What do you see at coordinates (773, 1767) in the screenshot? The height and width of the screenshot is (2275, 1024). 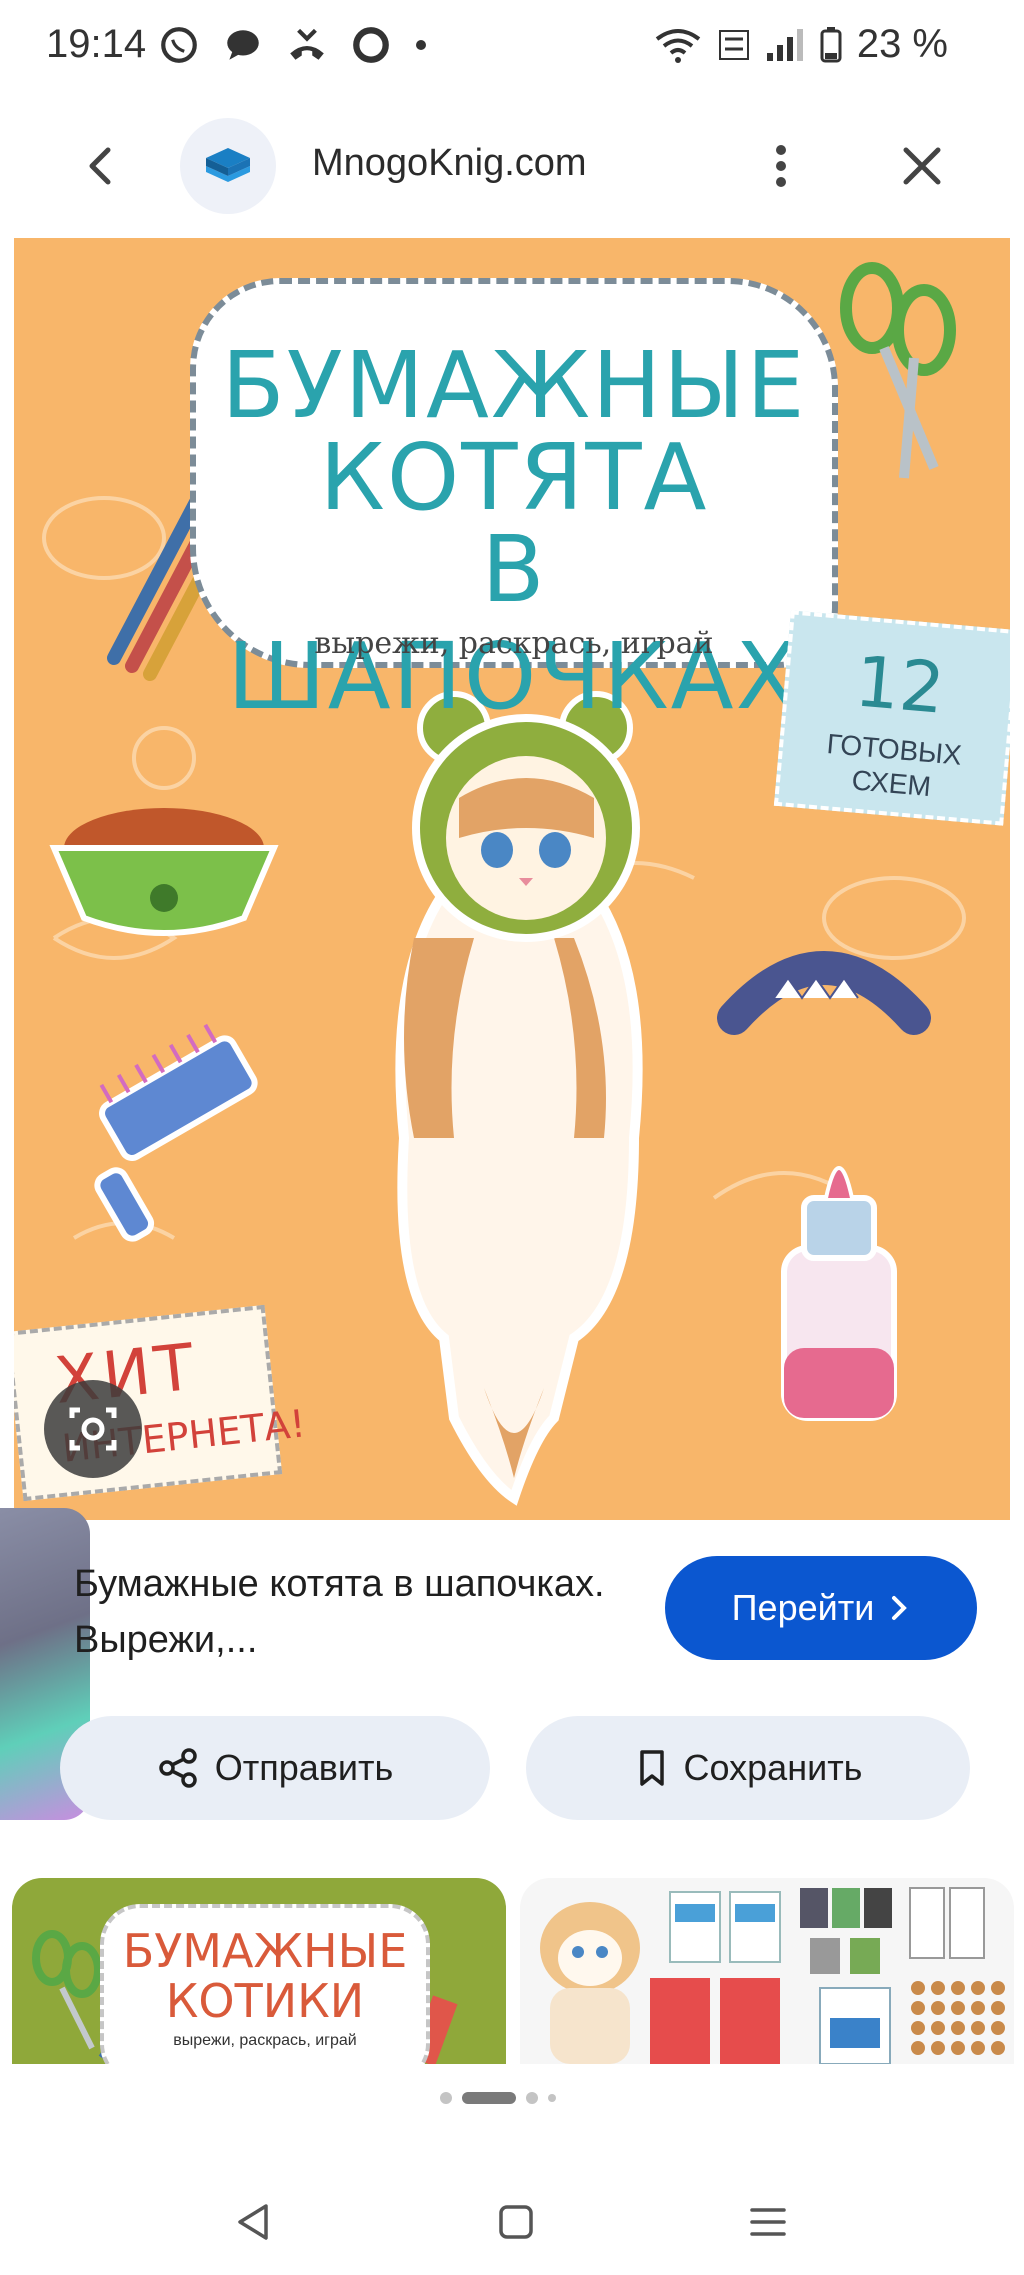 I see `save-label: Сохранить` at bounding box center [773, 1767].